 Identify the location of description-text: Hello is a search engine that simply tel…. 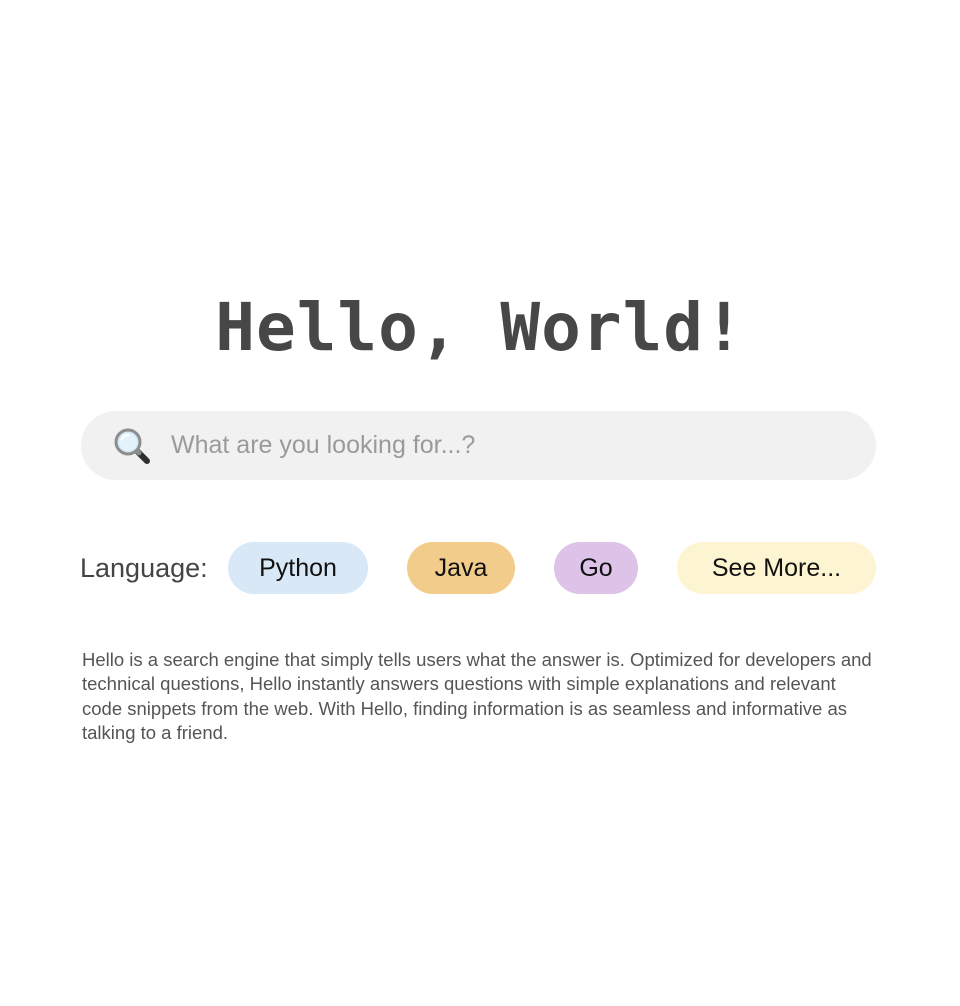
(477, 696).